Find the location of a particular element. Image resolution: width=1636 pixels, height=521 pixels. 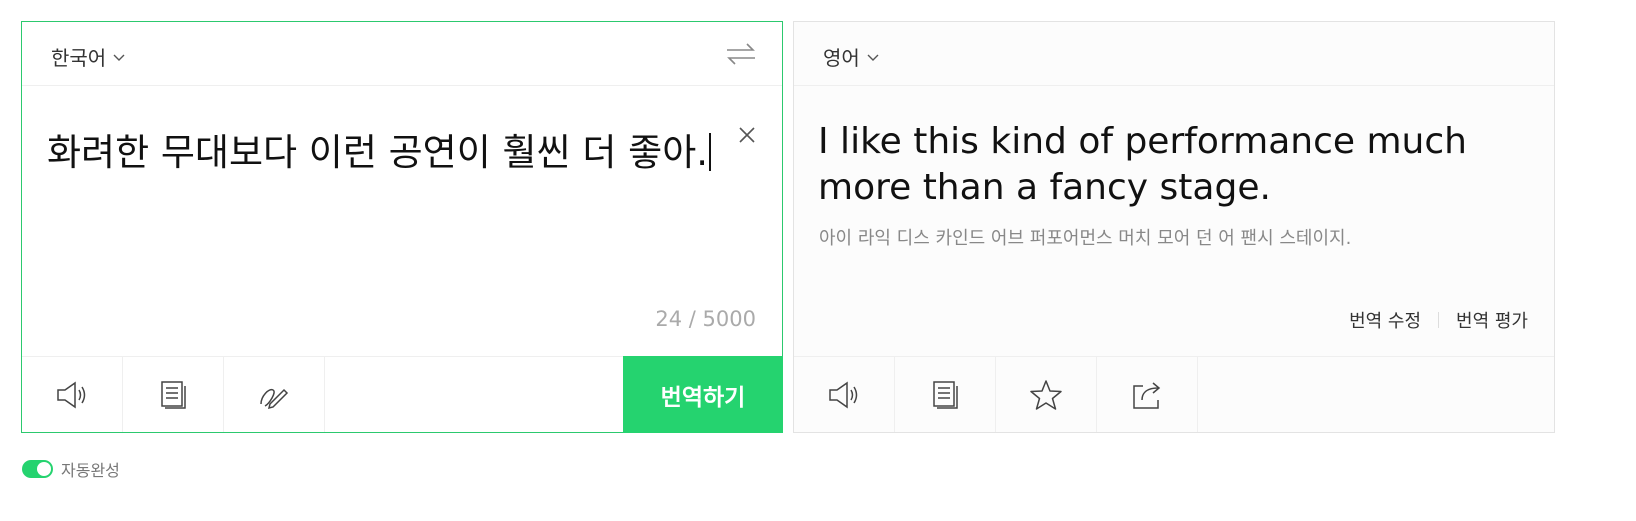

edit-translation-link: 번역 수정 is located at coordinates (1385, 320).